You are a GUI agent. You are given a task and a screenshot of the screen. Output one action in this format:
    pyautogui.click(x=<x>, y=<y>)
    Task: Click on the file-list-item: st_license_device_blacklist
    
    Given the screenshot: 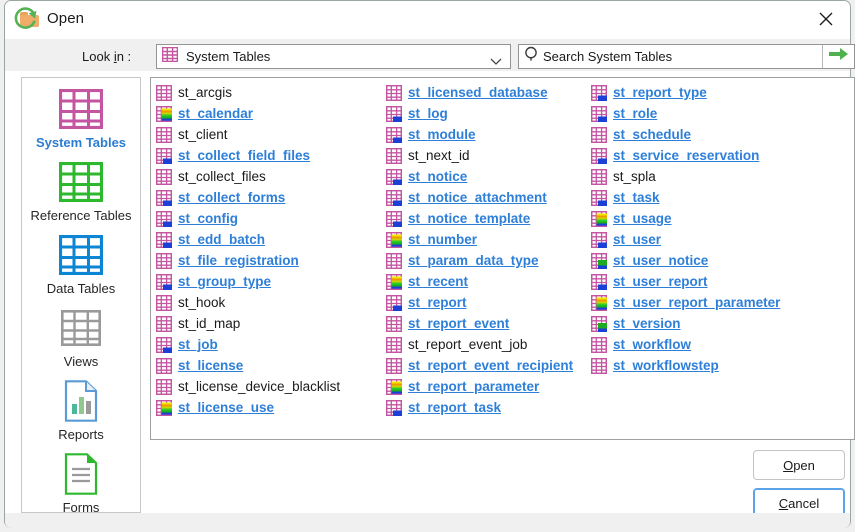 What is the action you would take?
    pyautogui.click(x=248, y=386)
    